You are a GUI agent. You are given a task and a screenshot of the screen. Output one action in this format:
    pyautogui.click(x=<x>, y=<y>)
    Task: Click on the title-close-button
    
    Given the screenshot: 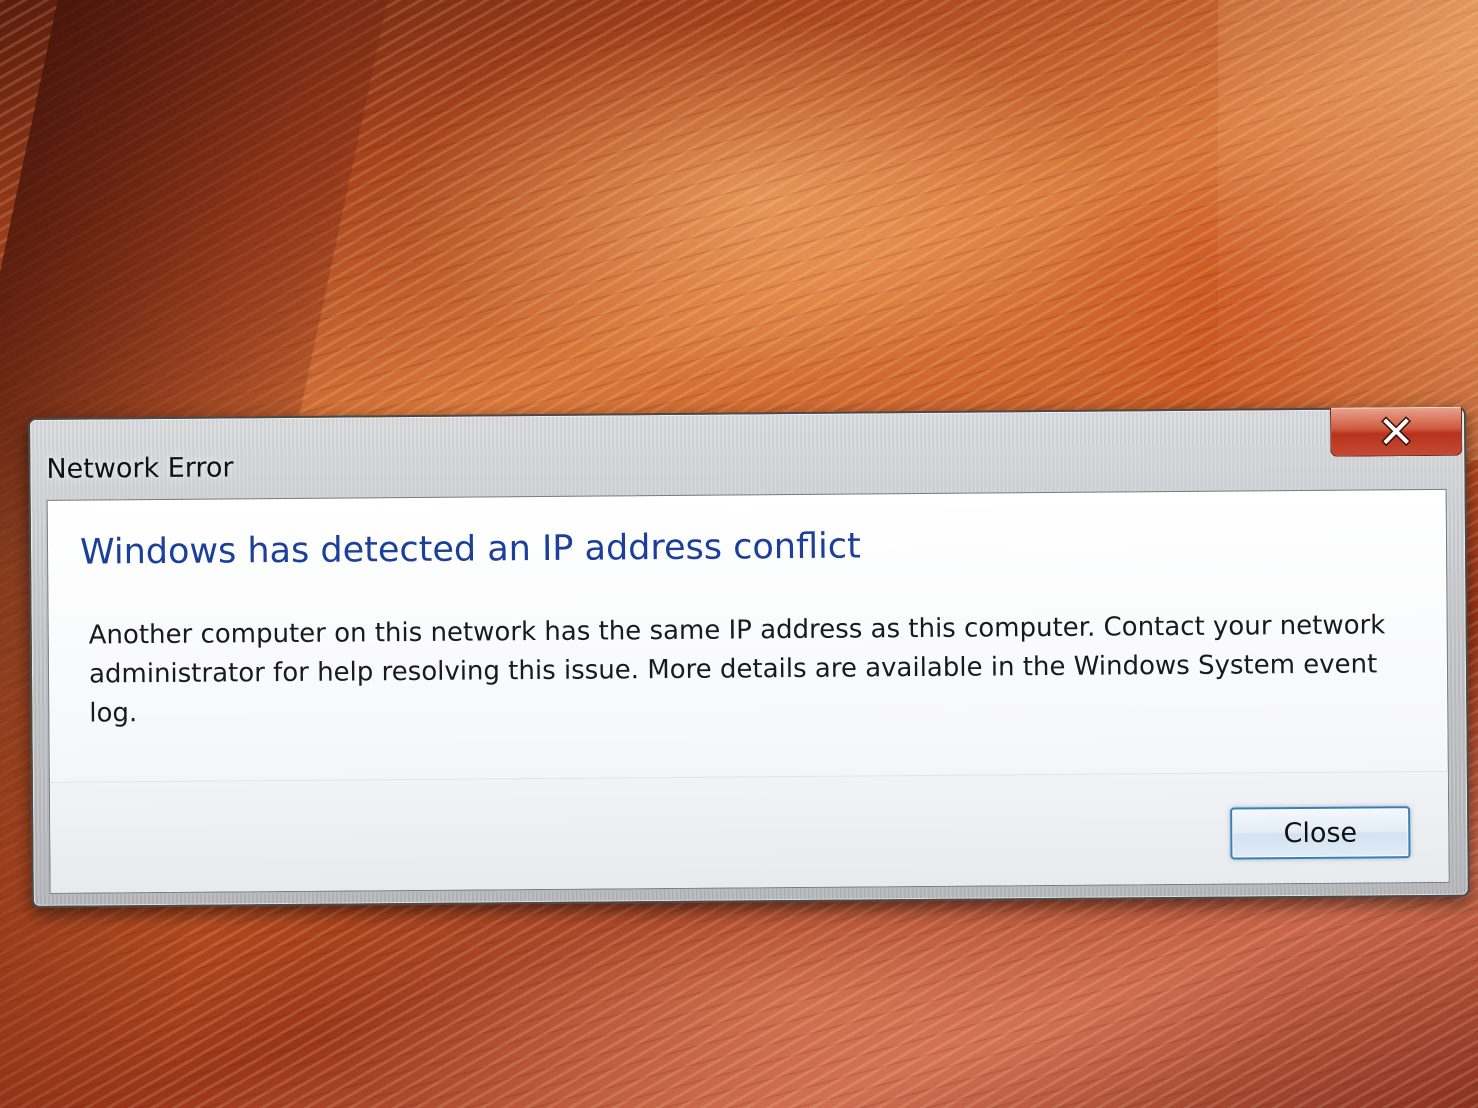 What is the action you would take?
    pyautogui.click(x=1396, y=431)
    